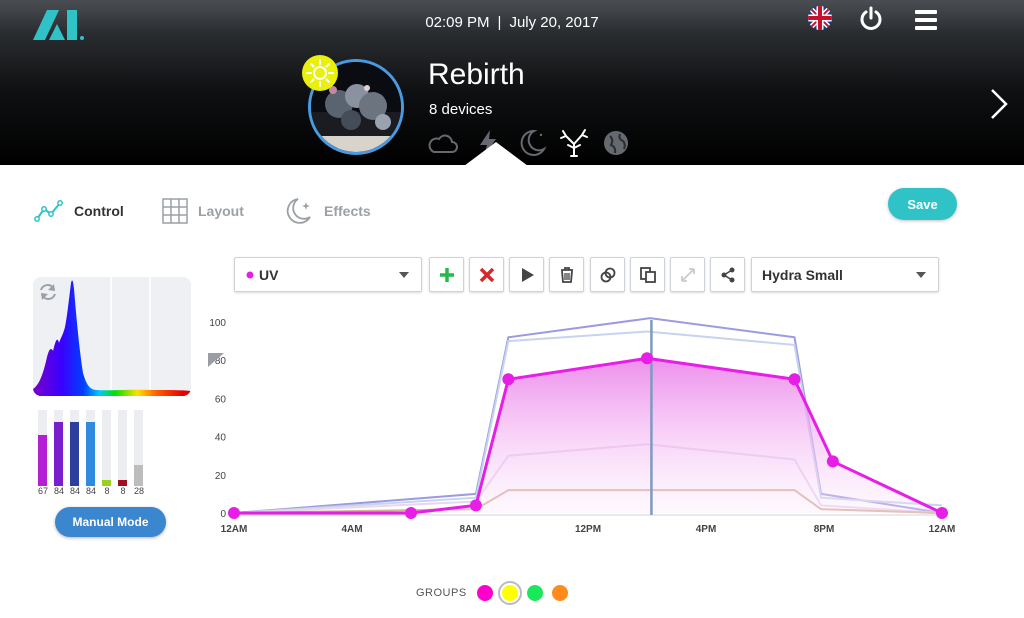  What do you see at coordinates (99, 211) in the screenshot?
I see `tab-control-label: Control` at bounding box center [99, 211].